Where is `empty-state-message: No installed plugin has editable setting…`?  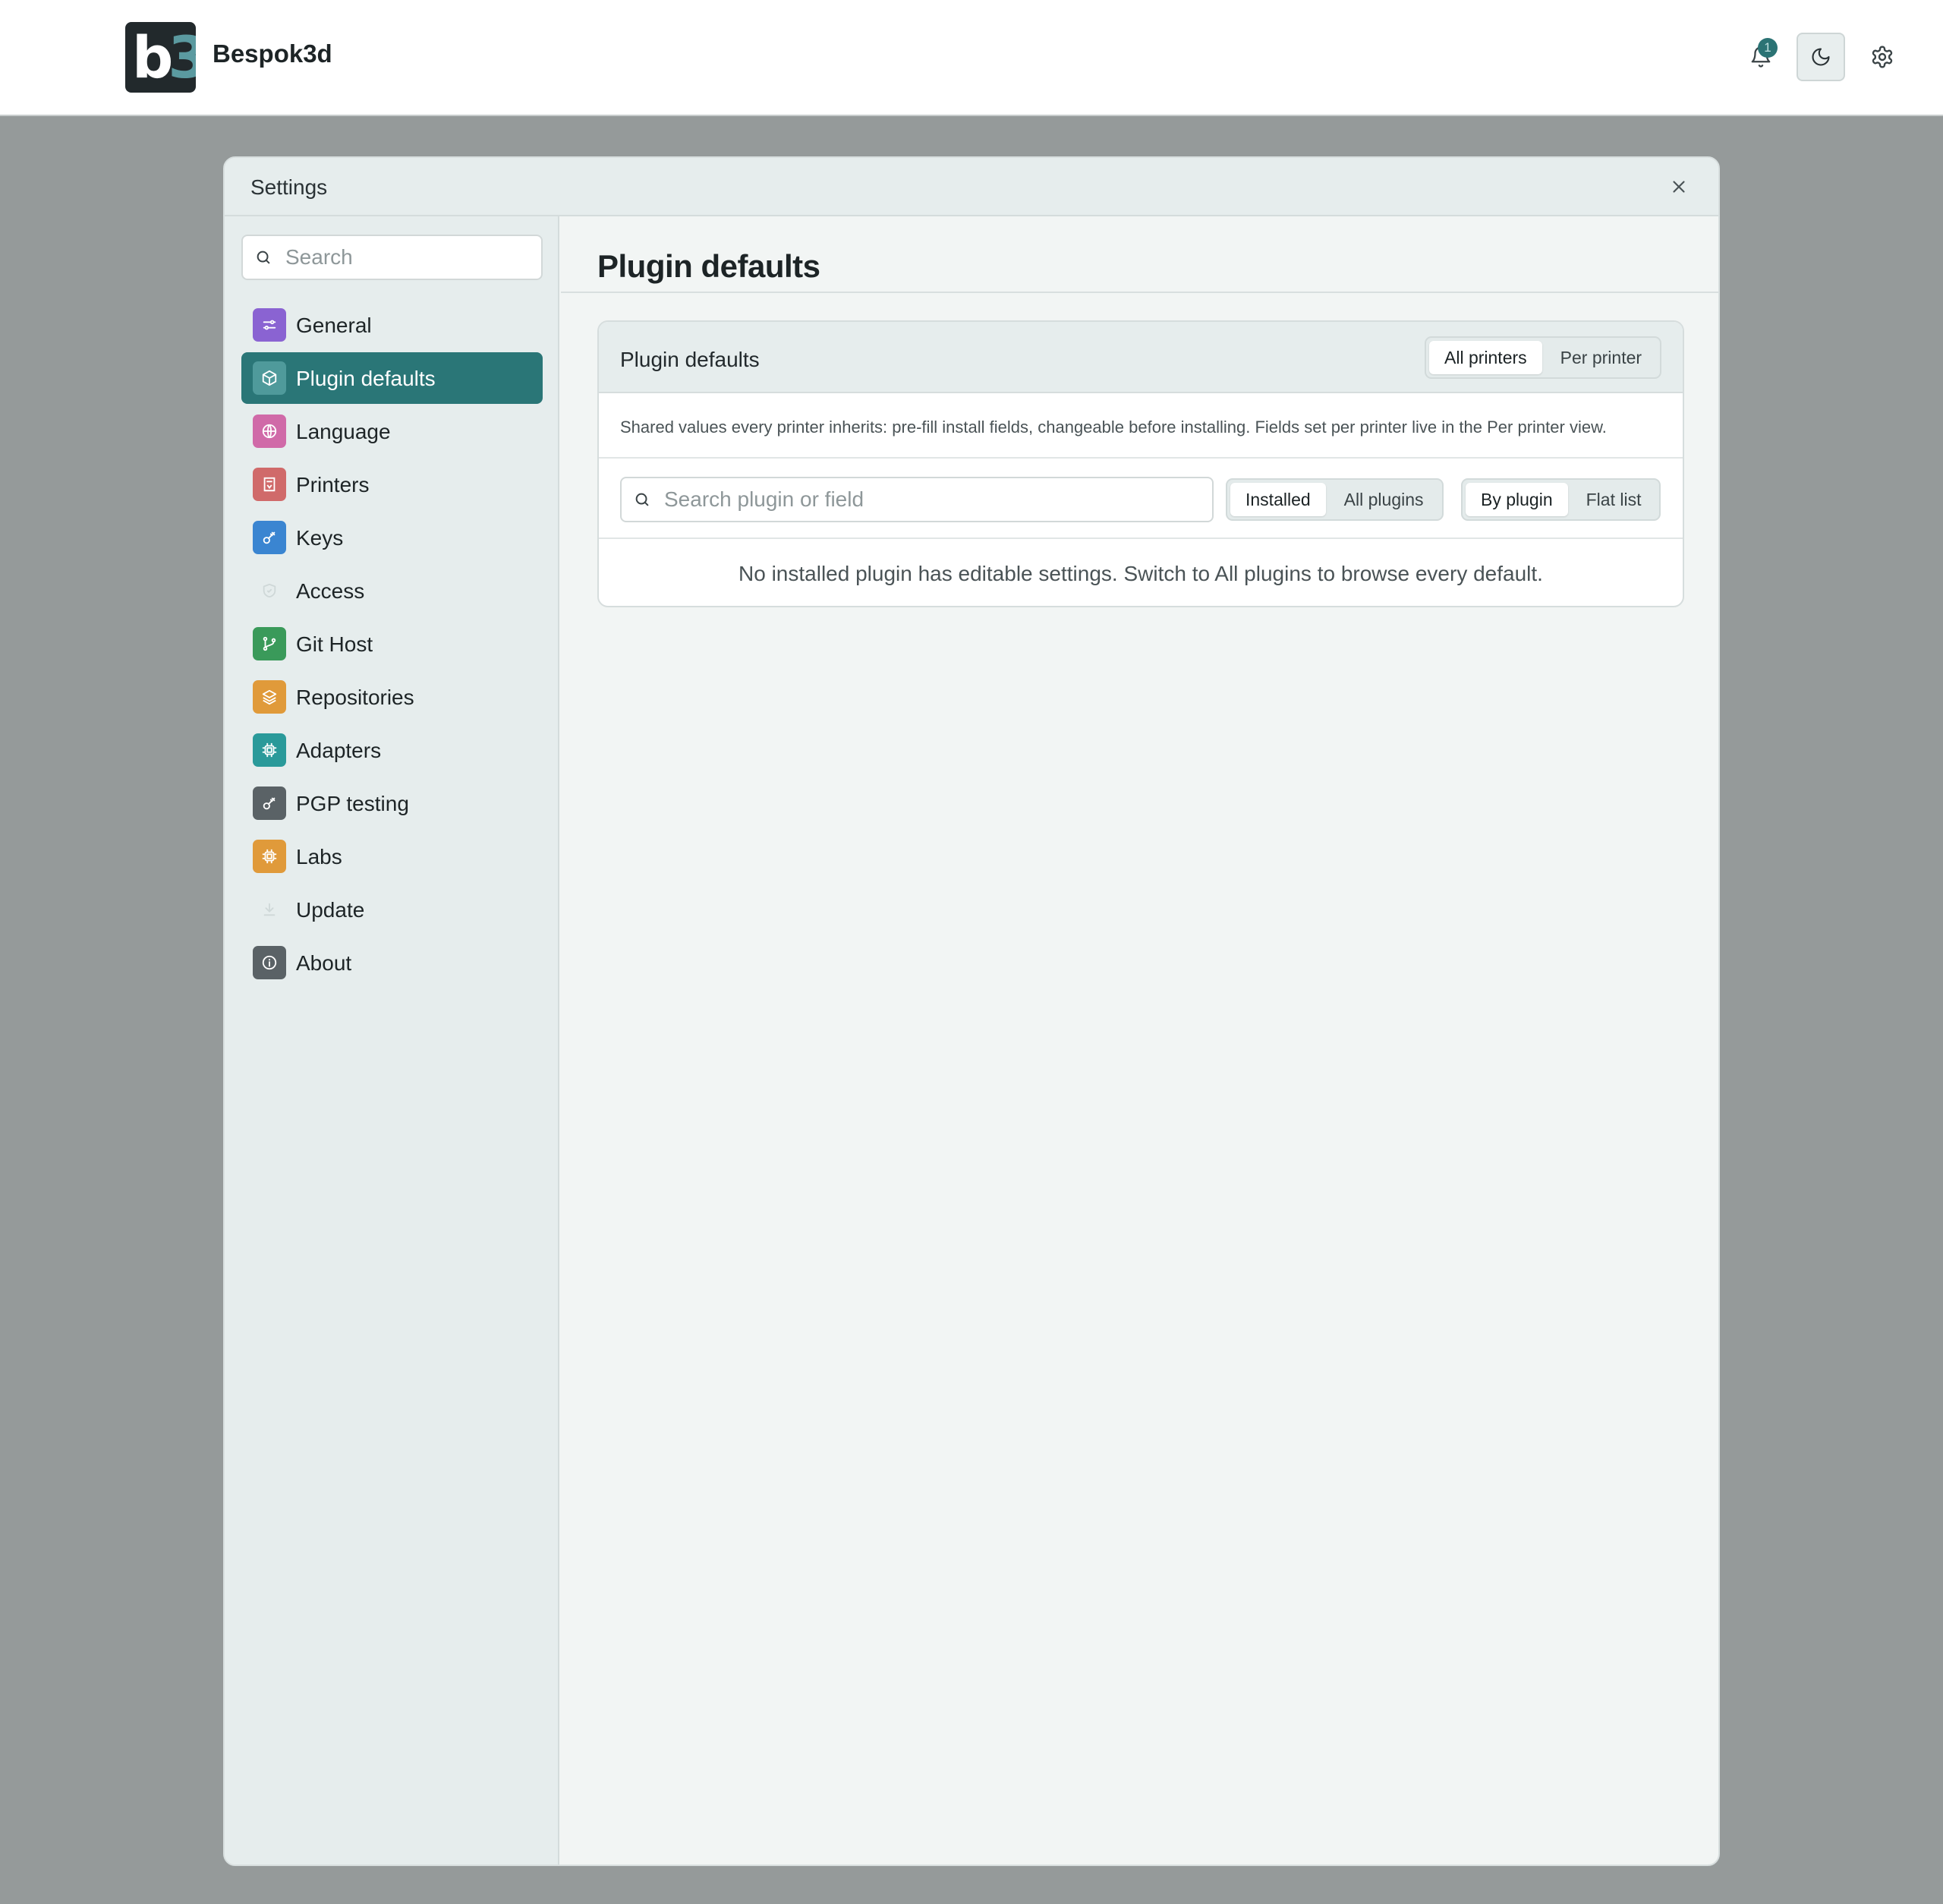
empty-state-message: No installed plugin has editable setting… is located at coordinates (1140, 573).